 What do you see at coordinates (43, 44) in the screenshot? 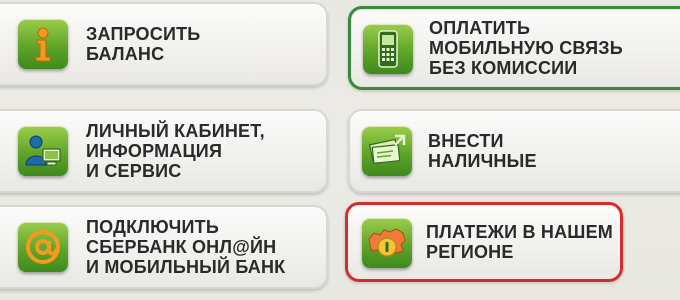
I see `info-icon` at bounding box center [43, 44].